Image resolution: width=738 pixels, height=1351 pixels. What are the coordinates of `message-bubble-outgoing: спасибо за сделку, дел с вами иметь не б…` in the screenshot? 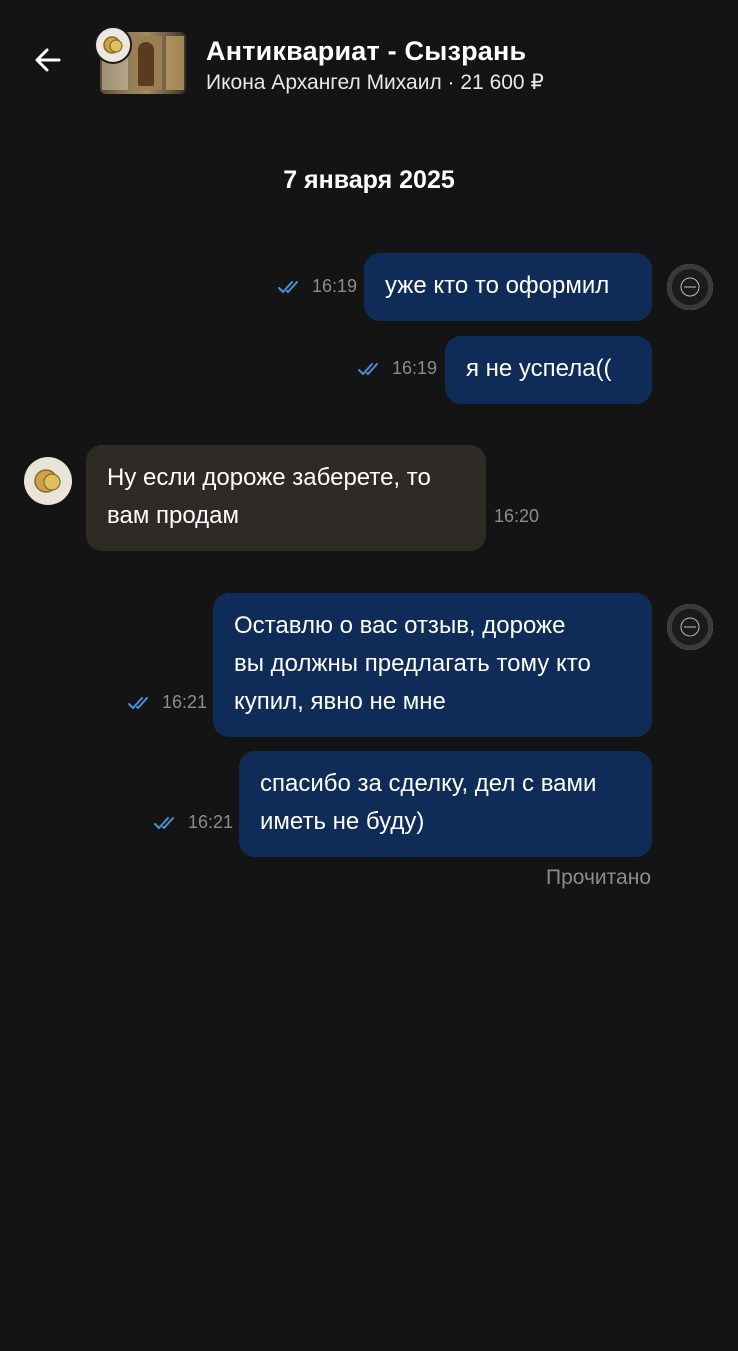 It's located at (445, 804).